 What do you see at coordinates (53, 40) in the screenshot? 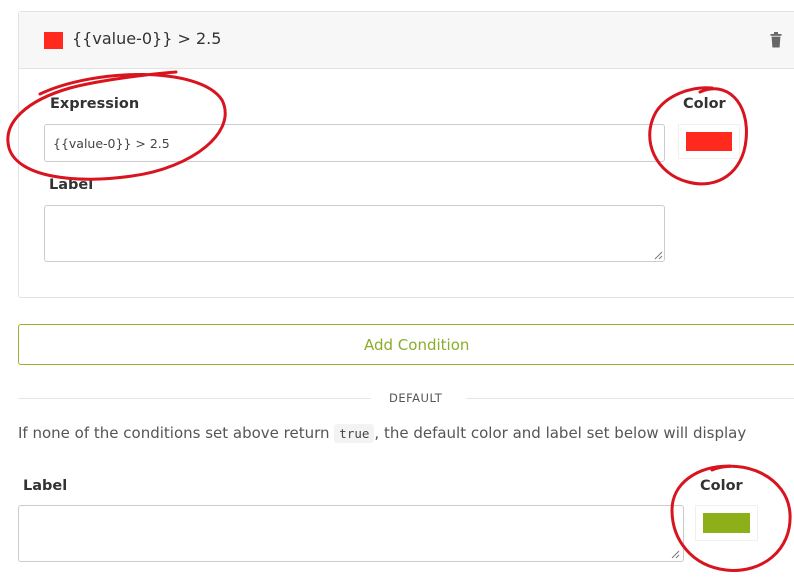
I see `condition-color-swatch` at bounding box center [53, 40].